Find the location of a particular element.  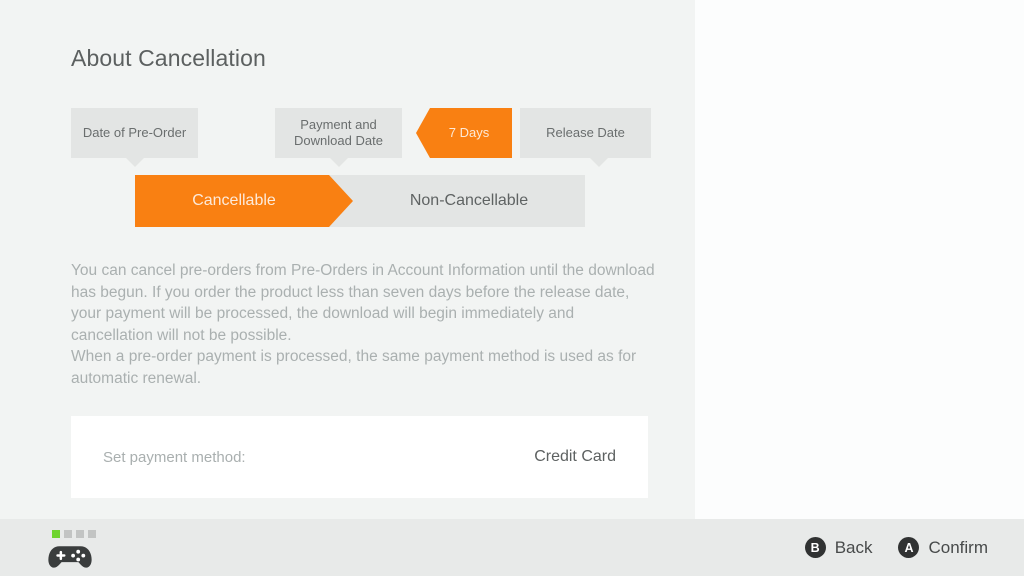

confirm-action: A Confirm is located at coordinates (943, 547).